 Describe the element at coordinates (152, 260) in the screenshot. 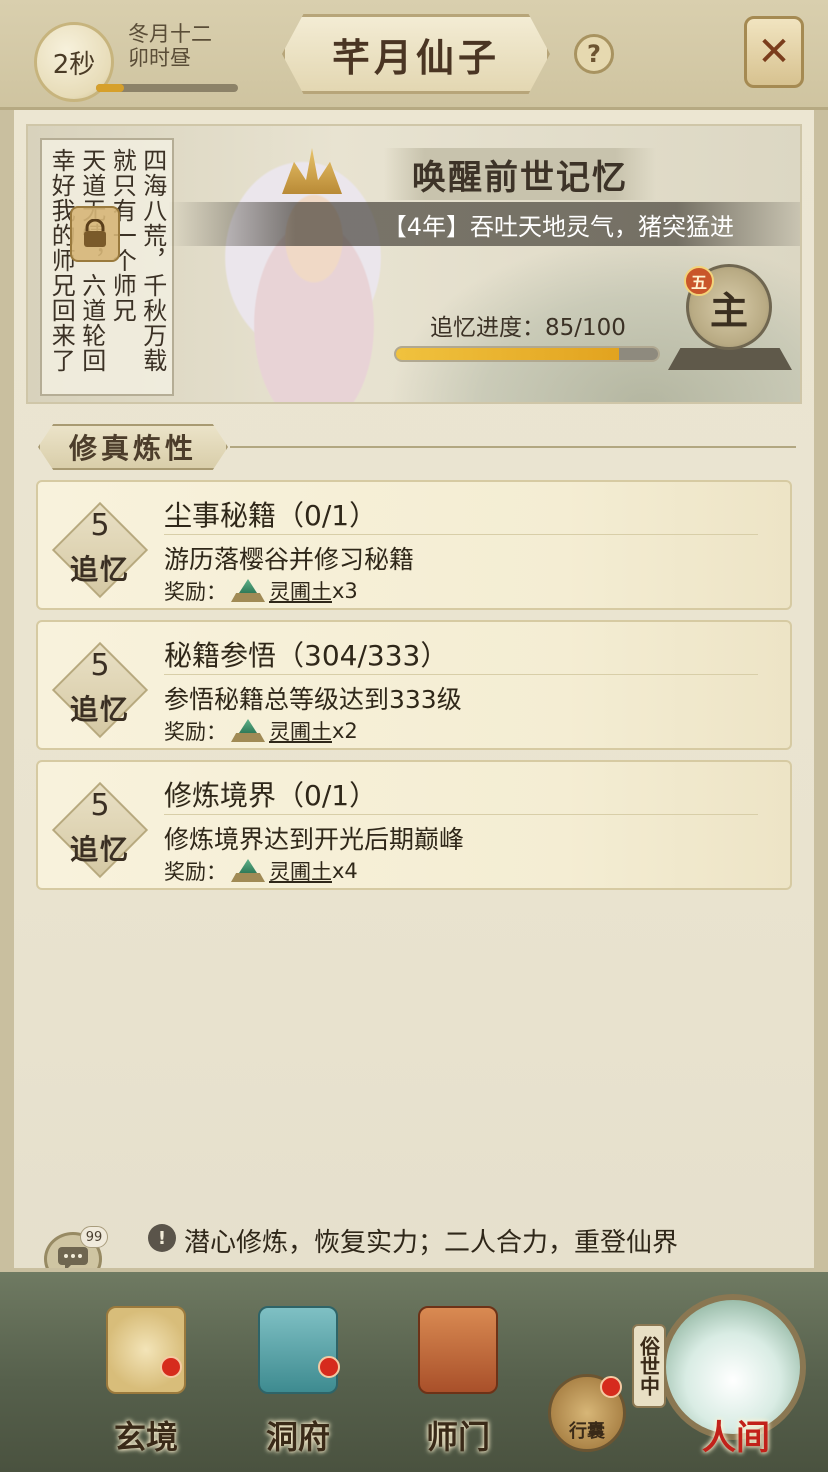

I see `poem-column: 四海八荒，千秋万载` at that location.